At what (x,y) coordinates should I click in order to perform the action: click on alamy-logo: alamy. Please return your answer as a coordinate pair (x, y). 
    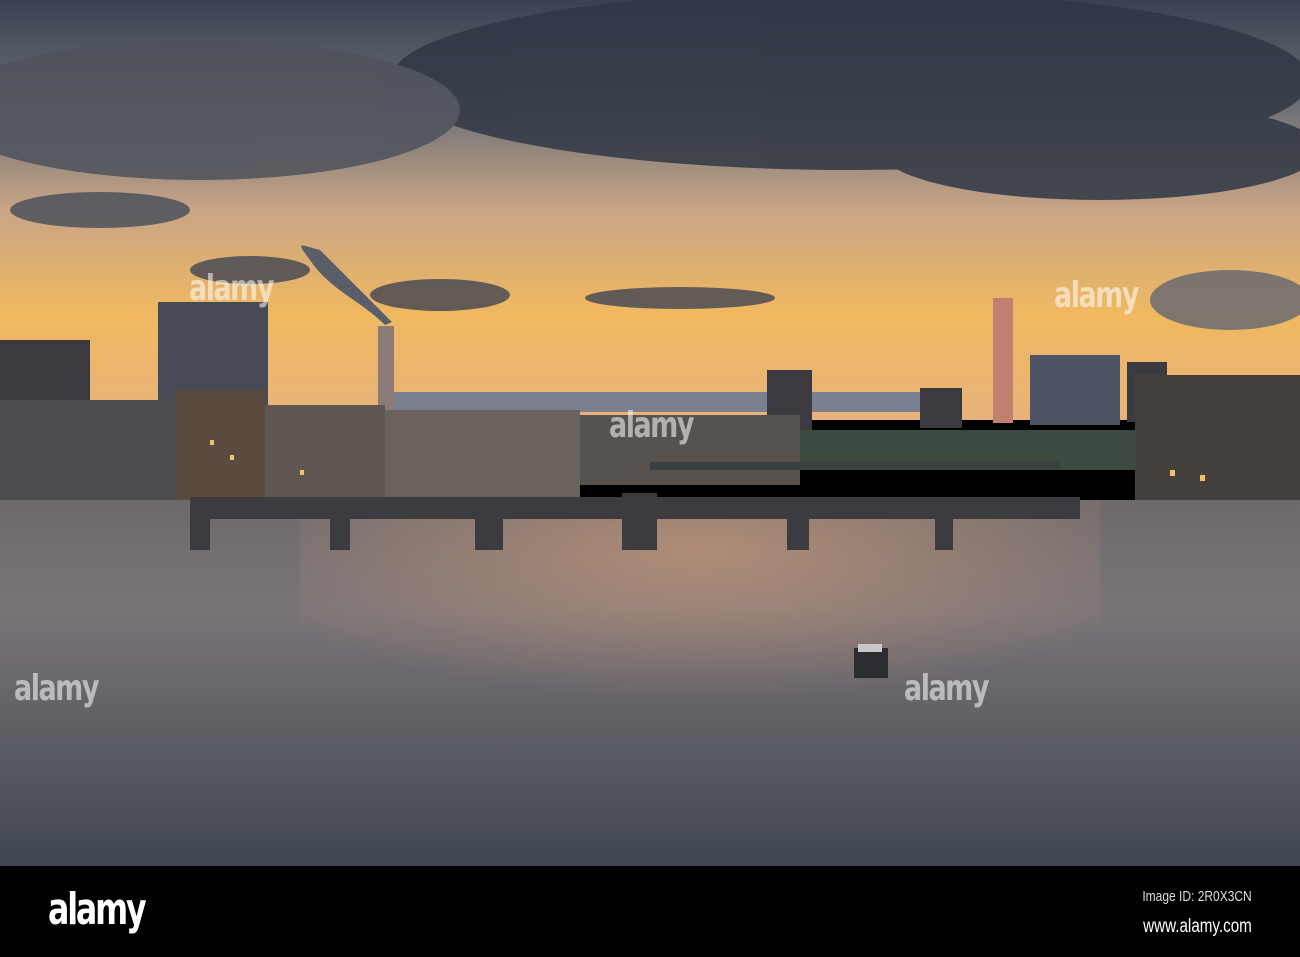
    Looking at the image, I should click on (97, 909).